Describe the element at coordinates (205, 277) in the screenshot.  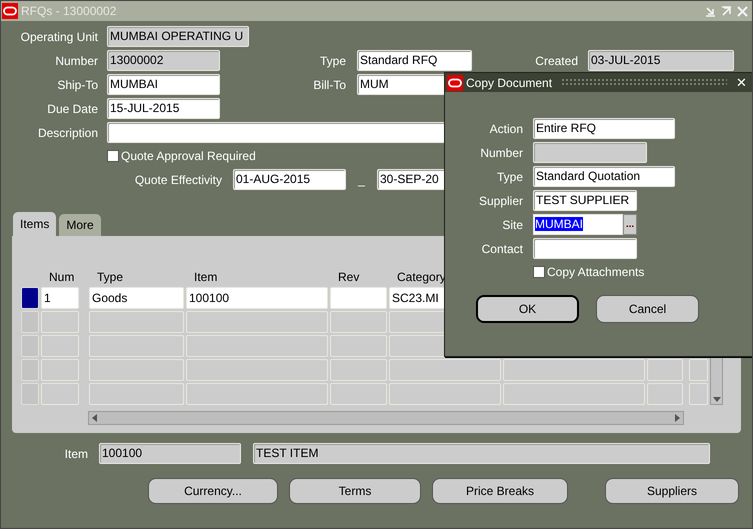
I see `column-header: Item` at that location.